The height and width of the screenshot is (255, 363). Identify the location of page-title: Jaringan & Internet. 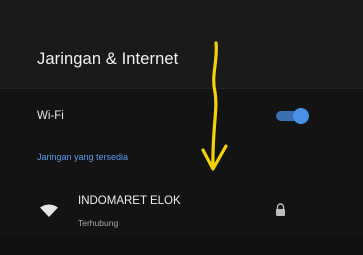
(108, 59).